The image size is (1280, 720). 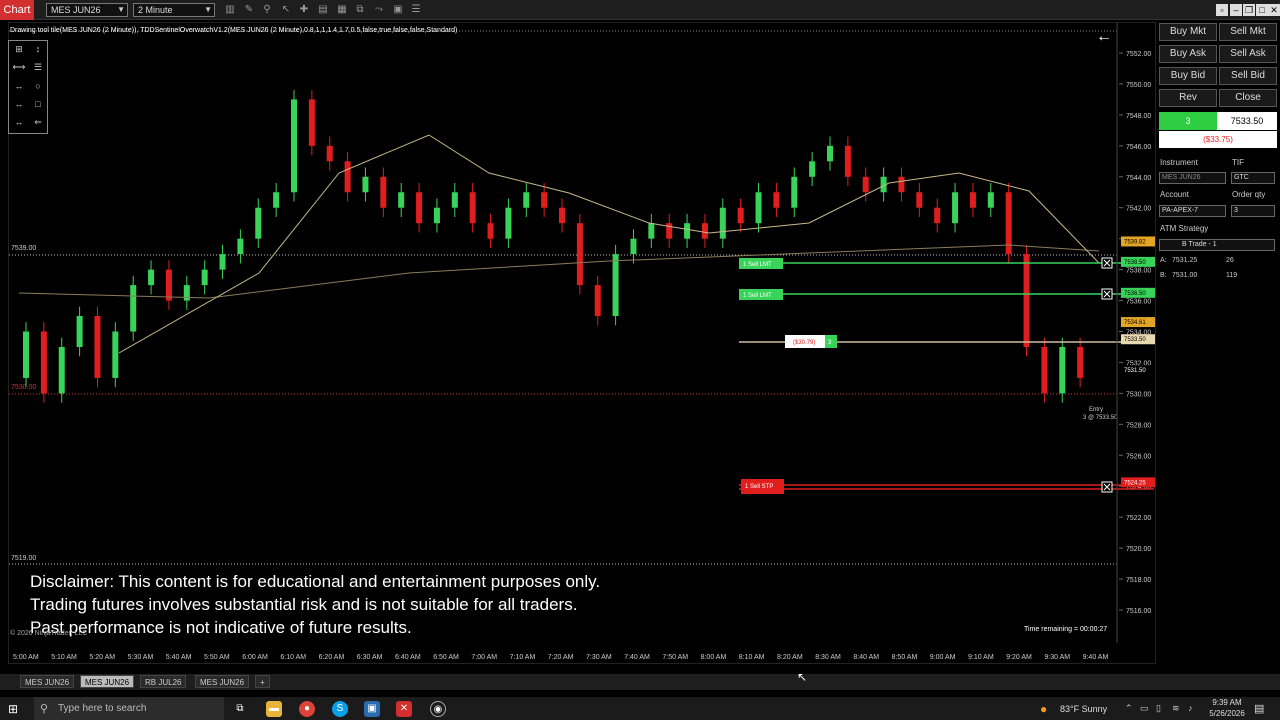 What do you see at coordinates (286, 10) in the screenshot?
I see `pointer-icon: ↖` at bounding box center [286, 10].